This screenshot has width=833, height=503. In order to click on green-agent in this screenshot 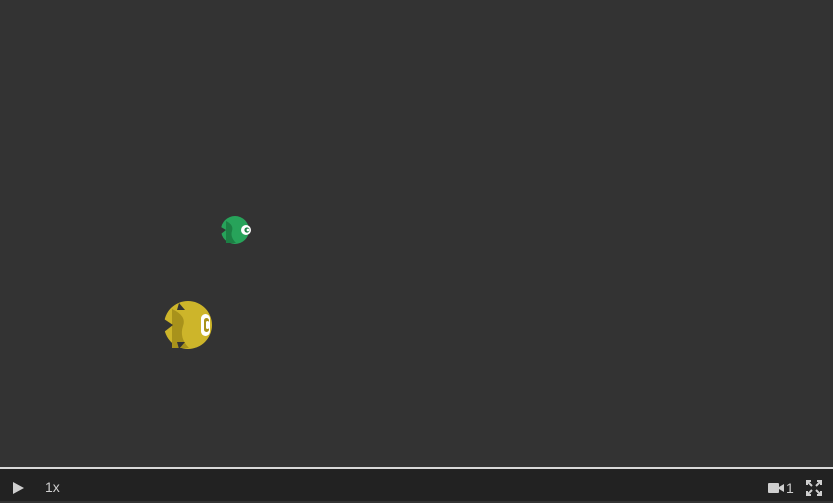, I will do `click(236, 230)`.